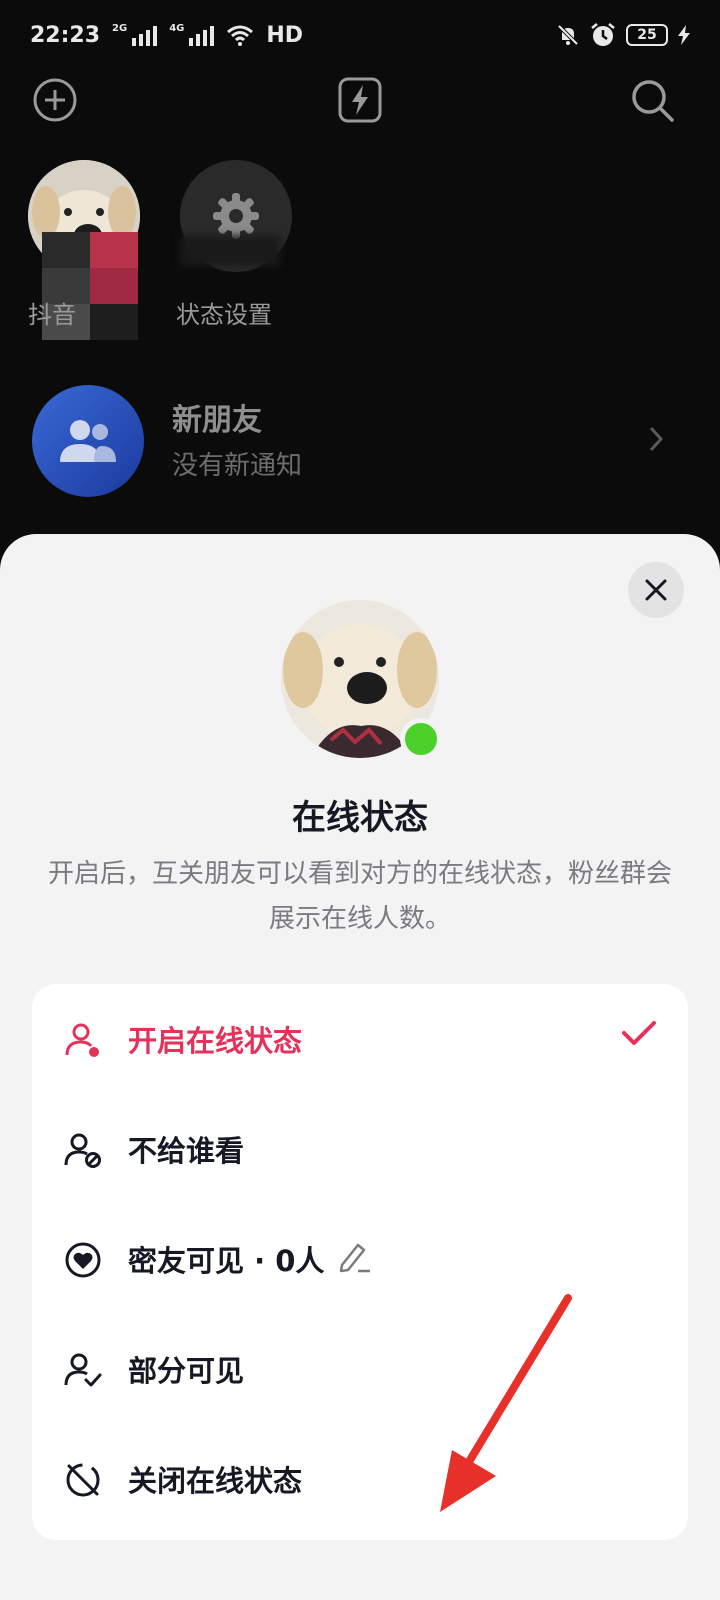 This screenshot has height=1600, width=720. Describe the element at coordinates (360, 441) in the screenshot. I see `new-friends-row: 新朋友 没有新通知` at that location.